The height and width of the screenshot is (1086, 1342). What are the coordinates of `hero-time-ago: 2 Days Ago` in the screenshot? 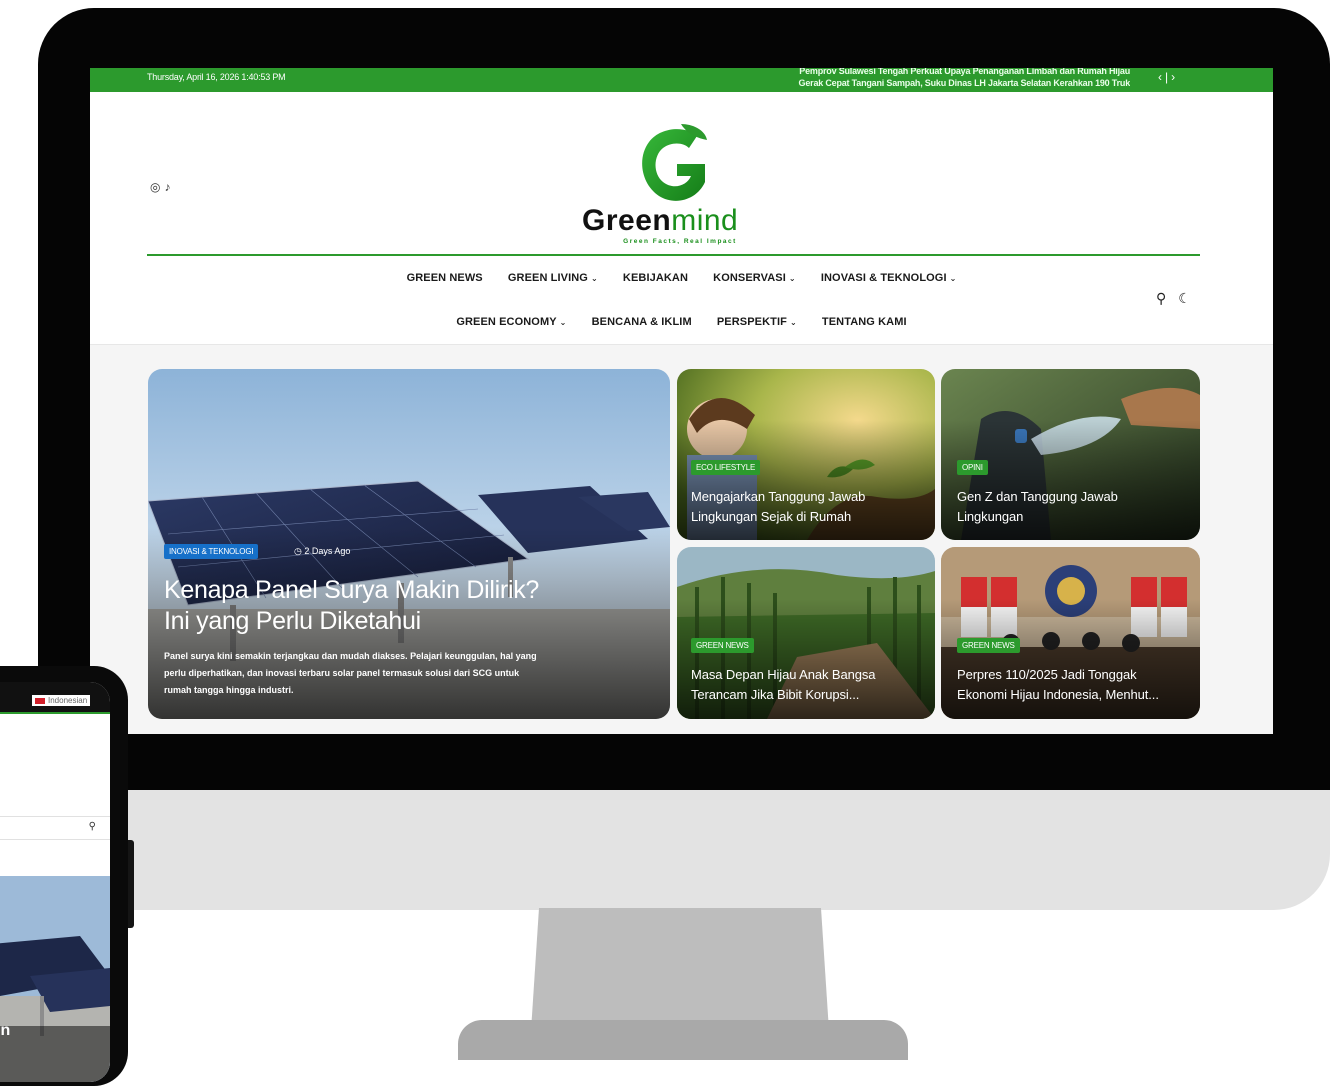 It's located at (327, 551).